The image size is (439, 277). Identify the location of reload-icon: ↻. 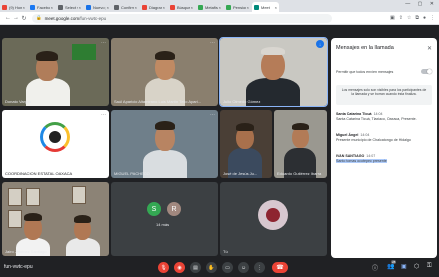
(24, 18).